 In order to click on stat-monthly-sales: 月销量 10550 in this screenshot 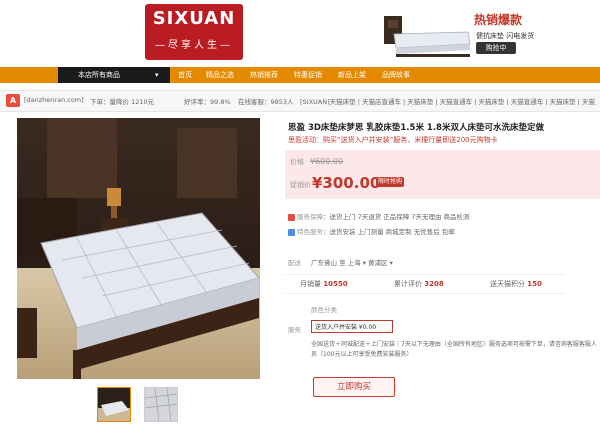, I will do `click(324, 284)`.